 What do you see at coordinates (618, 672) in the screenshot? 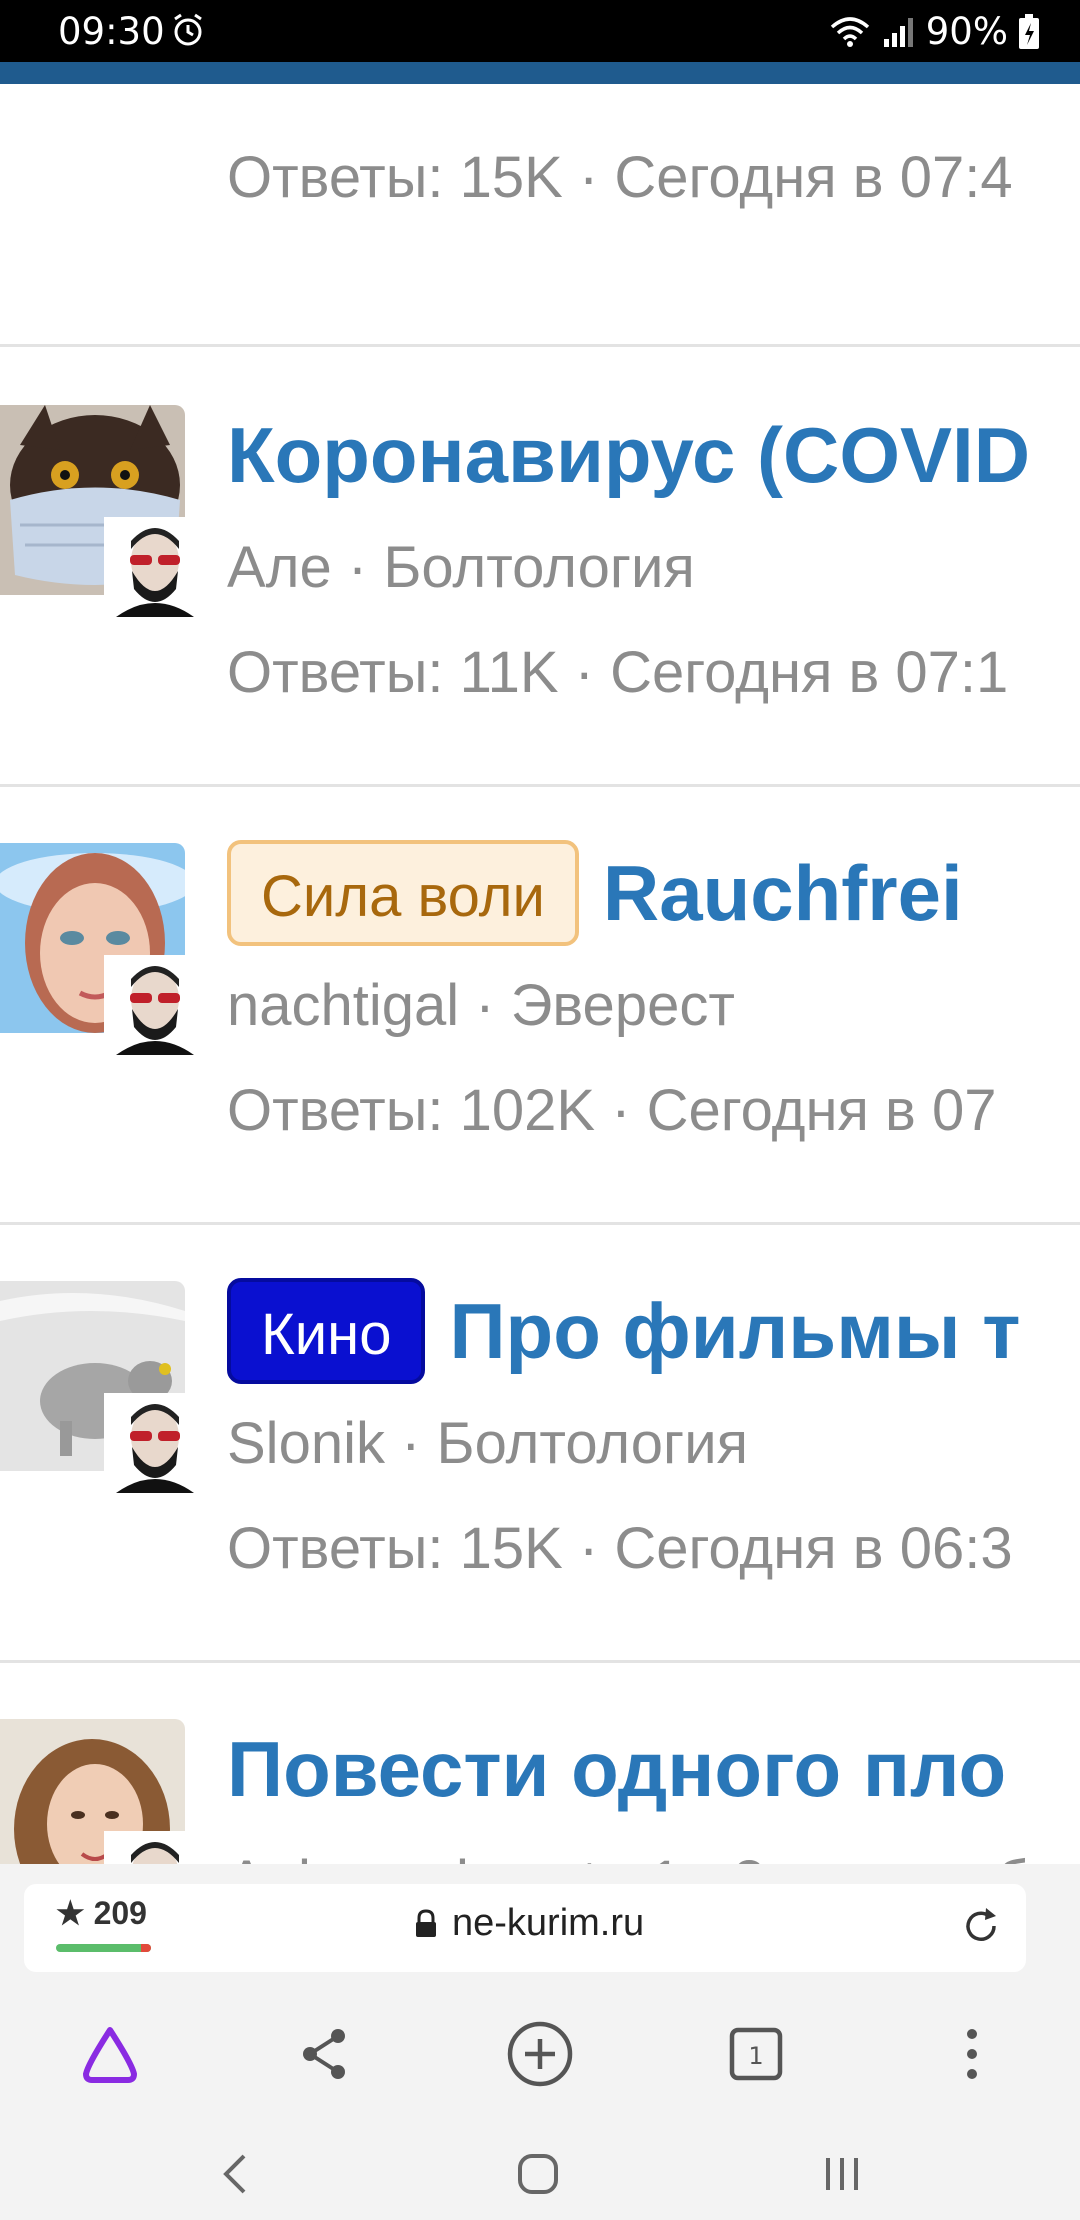
I see `thread-stats: Ответы: 11K · Сегодня в 07:1` at bounding box center [618, 672].